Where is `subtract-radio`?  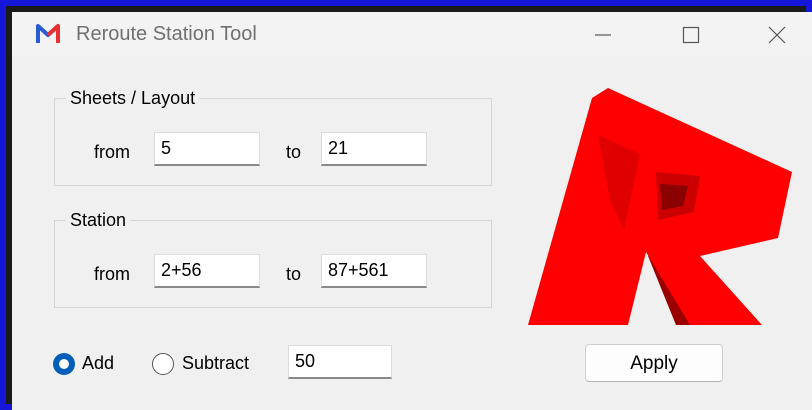 subtract-radio is located at coordinates (163, 364).